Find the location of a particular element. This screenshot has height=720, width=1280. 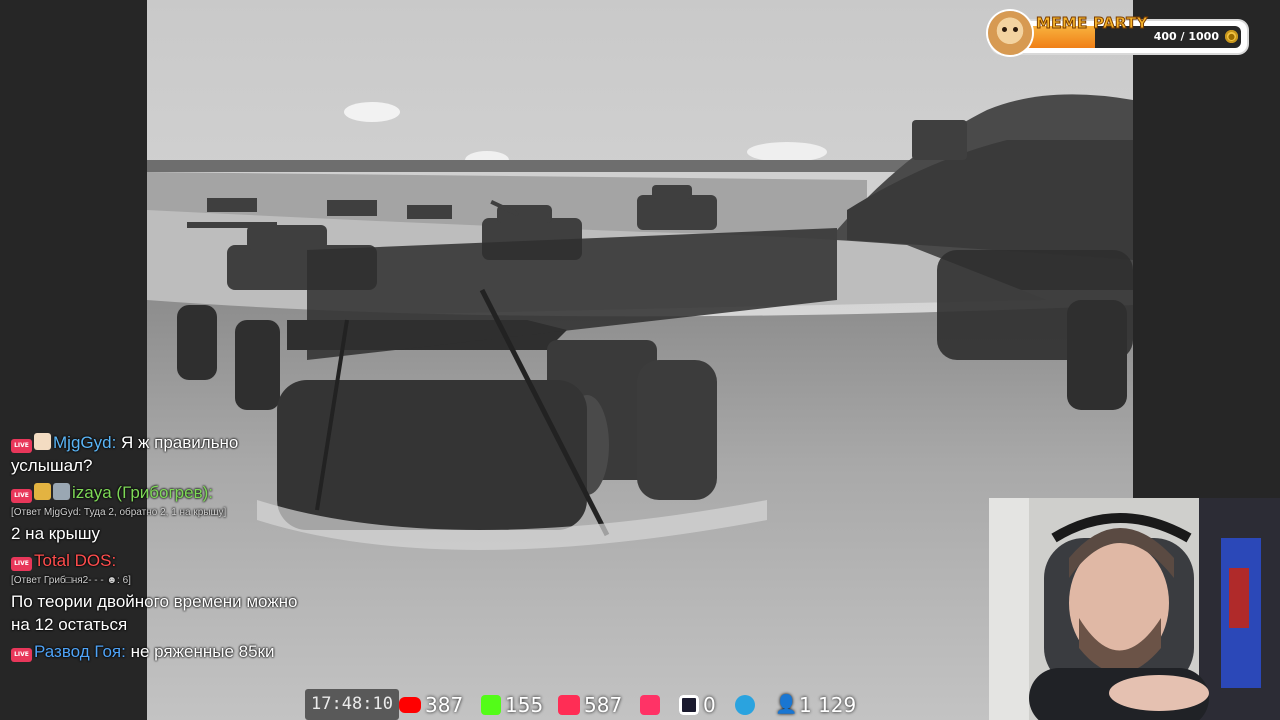

vk-video-icon is located at coordinates (650, 704).